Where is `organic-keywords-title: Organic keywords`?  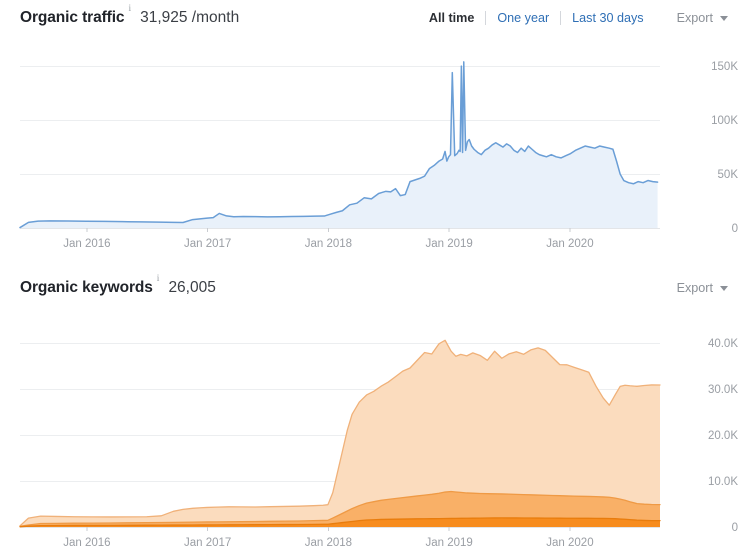 organic-keywords-title: Organic keywords is located at coordinates (86, 287).